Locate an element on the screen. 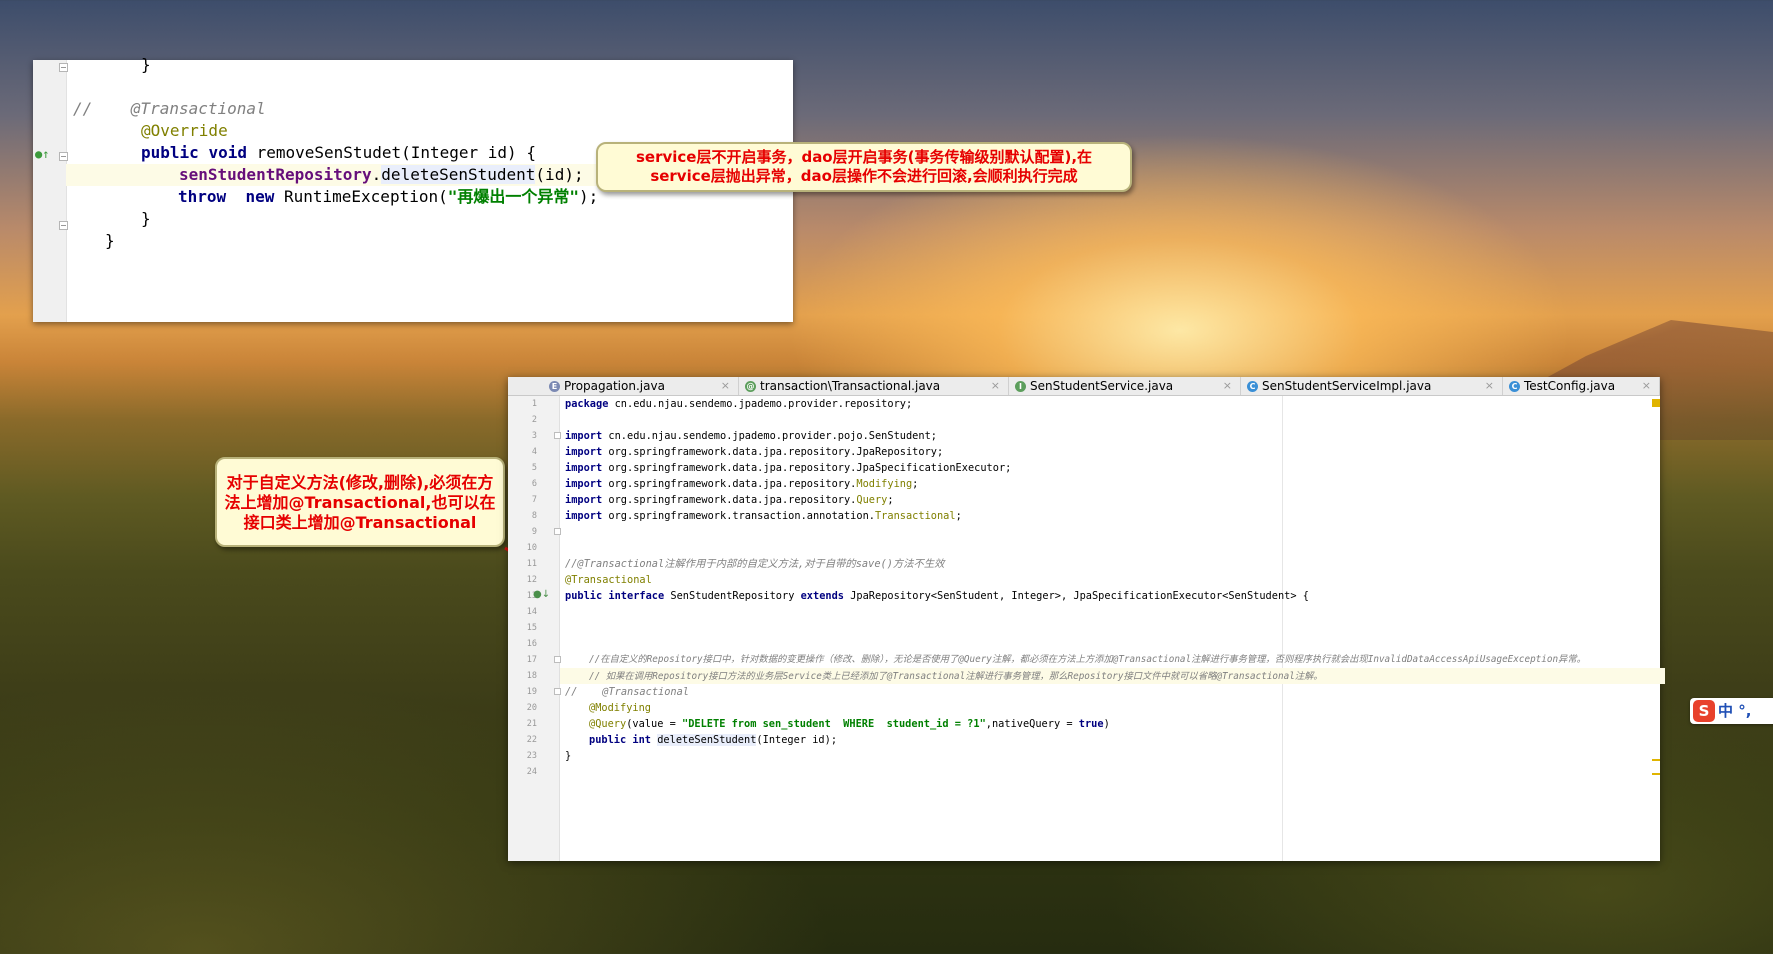 Image resolution: width=1773 pixels, height=954 pixels. code-line: public int deleteSenStudent(Integer id); is located at coordinates (713, 740).